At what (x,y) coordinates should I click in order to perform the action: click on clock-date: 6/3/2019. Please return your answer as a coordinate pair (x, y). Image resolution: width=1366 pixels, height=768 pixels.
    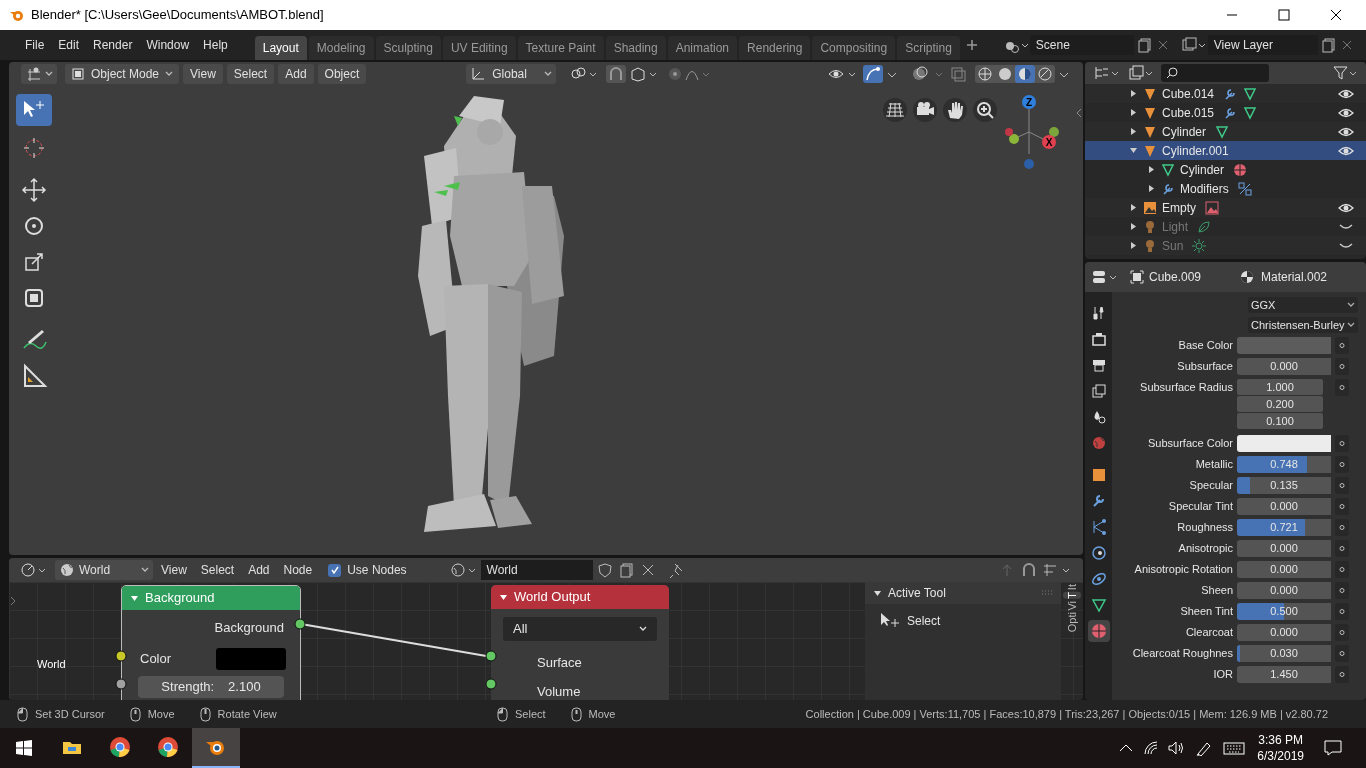
    Looking at the image, I should click on (1280, 756).